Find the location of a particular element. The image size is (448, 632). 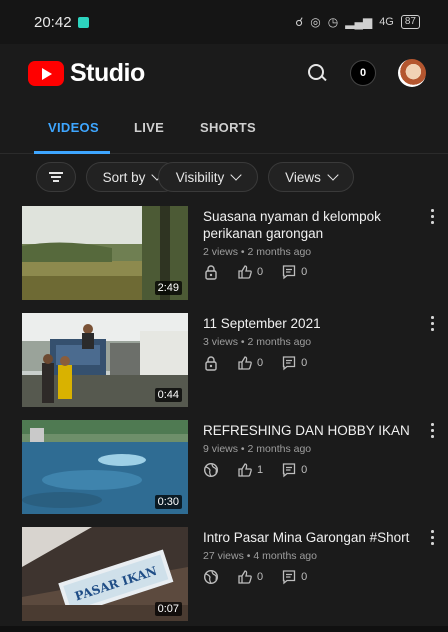

app-notification-icon is located at coordinates (83, 22).